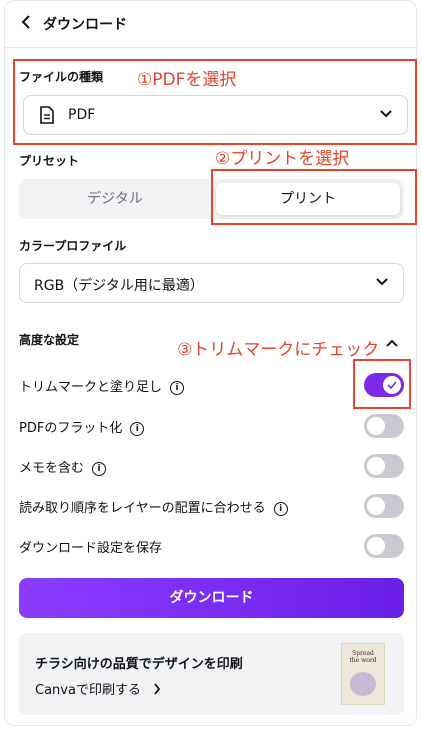  I want to click on color-profile-select: RGB（デジタル用に最適）, so click(211, 283).